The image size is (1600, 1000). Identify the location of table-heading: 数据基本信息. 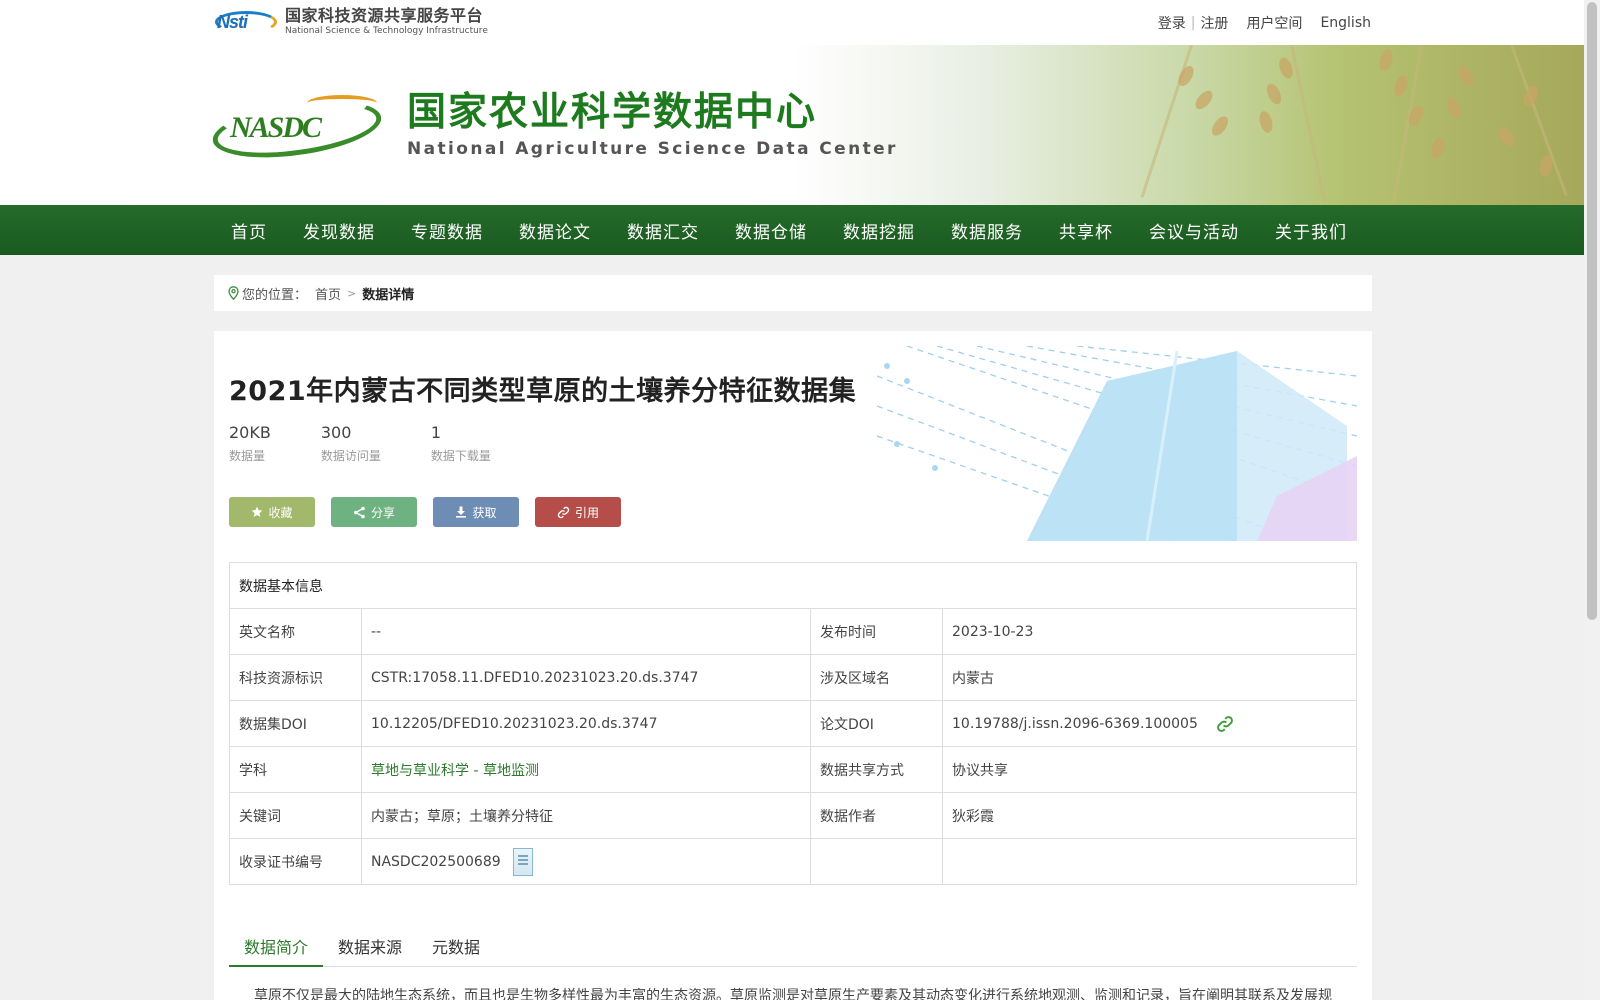
(793, 585).